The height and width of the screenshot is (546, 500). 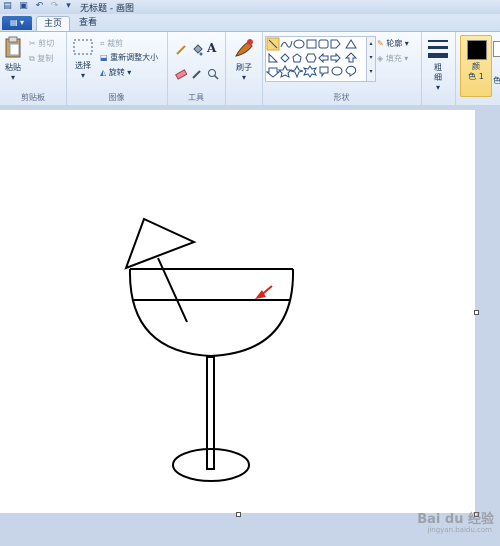 What do you see at coordinates (211, 48) in the screenshot?
I see `text-tool-icon: A` at bounding box center [211, 48].